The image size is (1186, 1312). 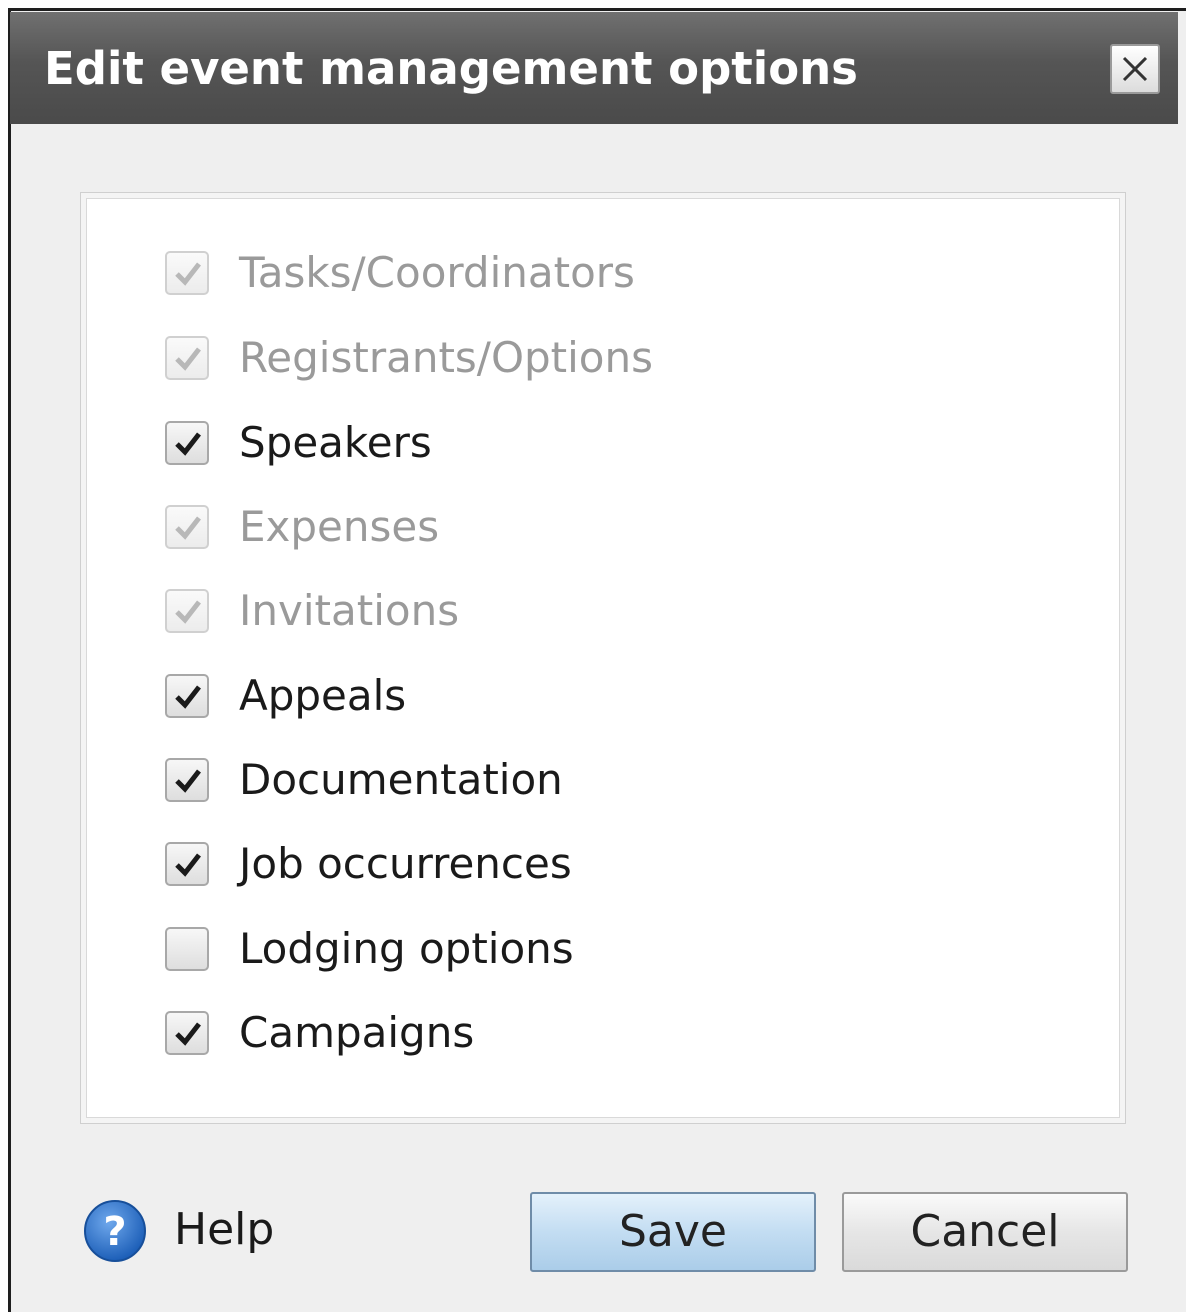 I want to click on option-label: Campaigns, so click(x=357, y=1032).